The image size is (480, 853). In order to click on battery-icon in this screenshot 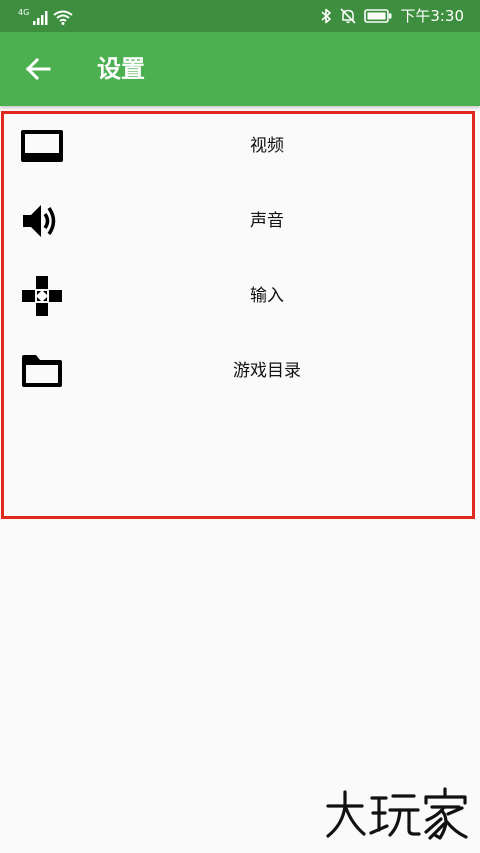, I will do `click(378, 16)`.